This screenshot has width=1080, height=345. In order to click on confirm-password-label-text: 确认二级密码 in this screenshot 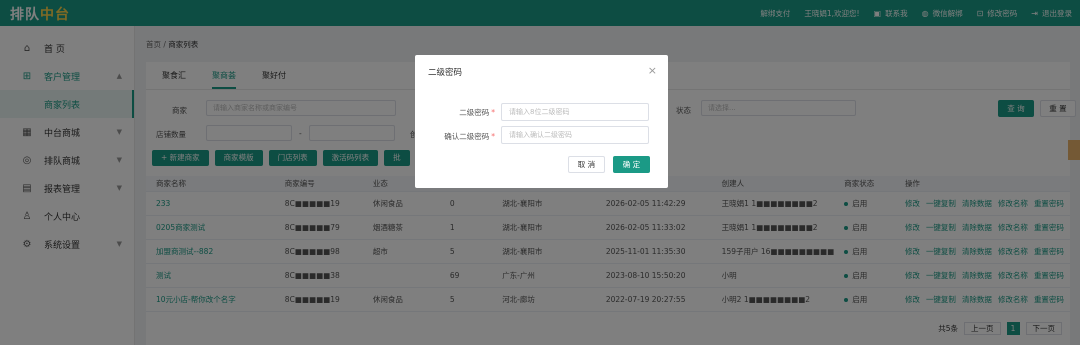, I will do `click(467, 136)`.